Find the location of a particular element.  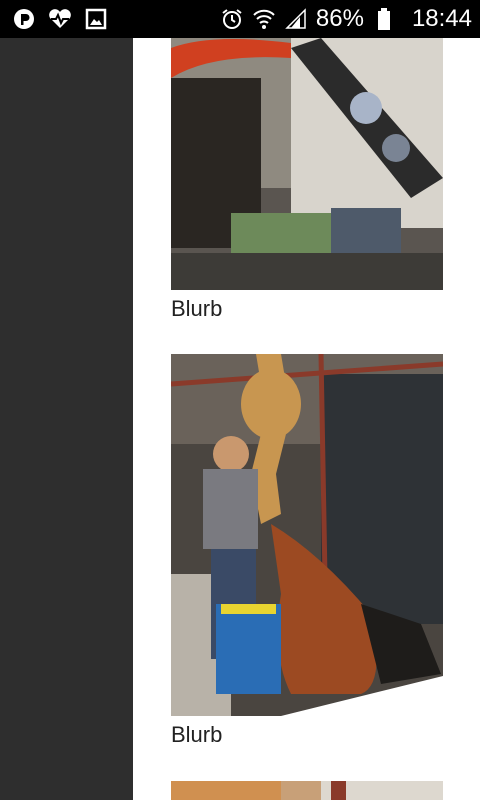

image-icon is located at coordinates (96, 19).